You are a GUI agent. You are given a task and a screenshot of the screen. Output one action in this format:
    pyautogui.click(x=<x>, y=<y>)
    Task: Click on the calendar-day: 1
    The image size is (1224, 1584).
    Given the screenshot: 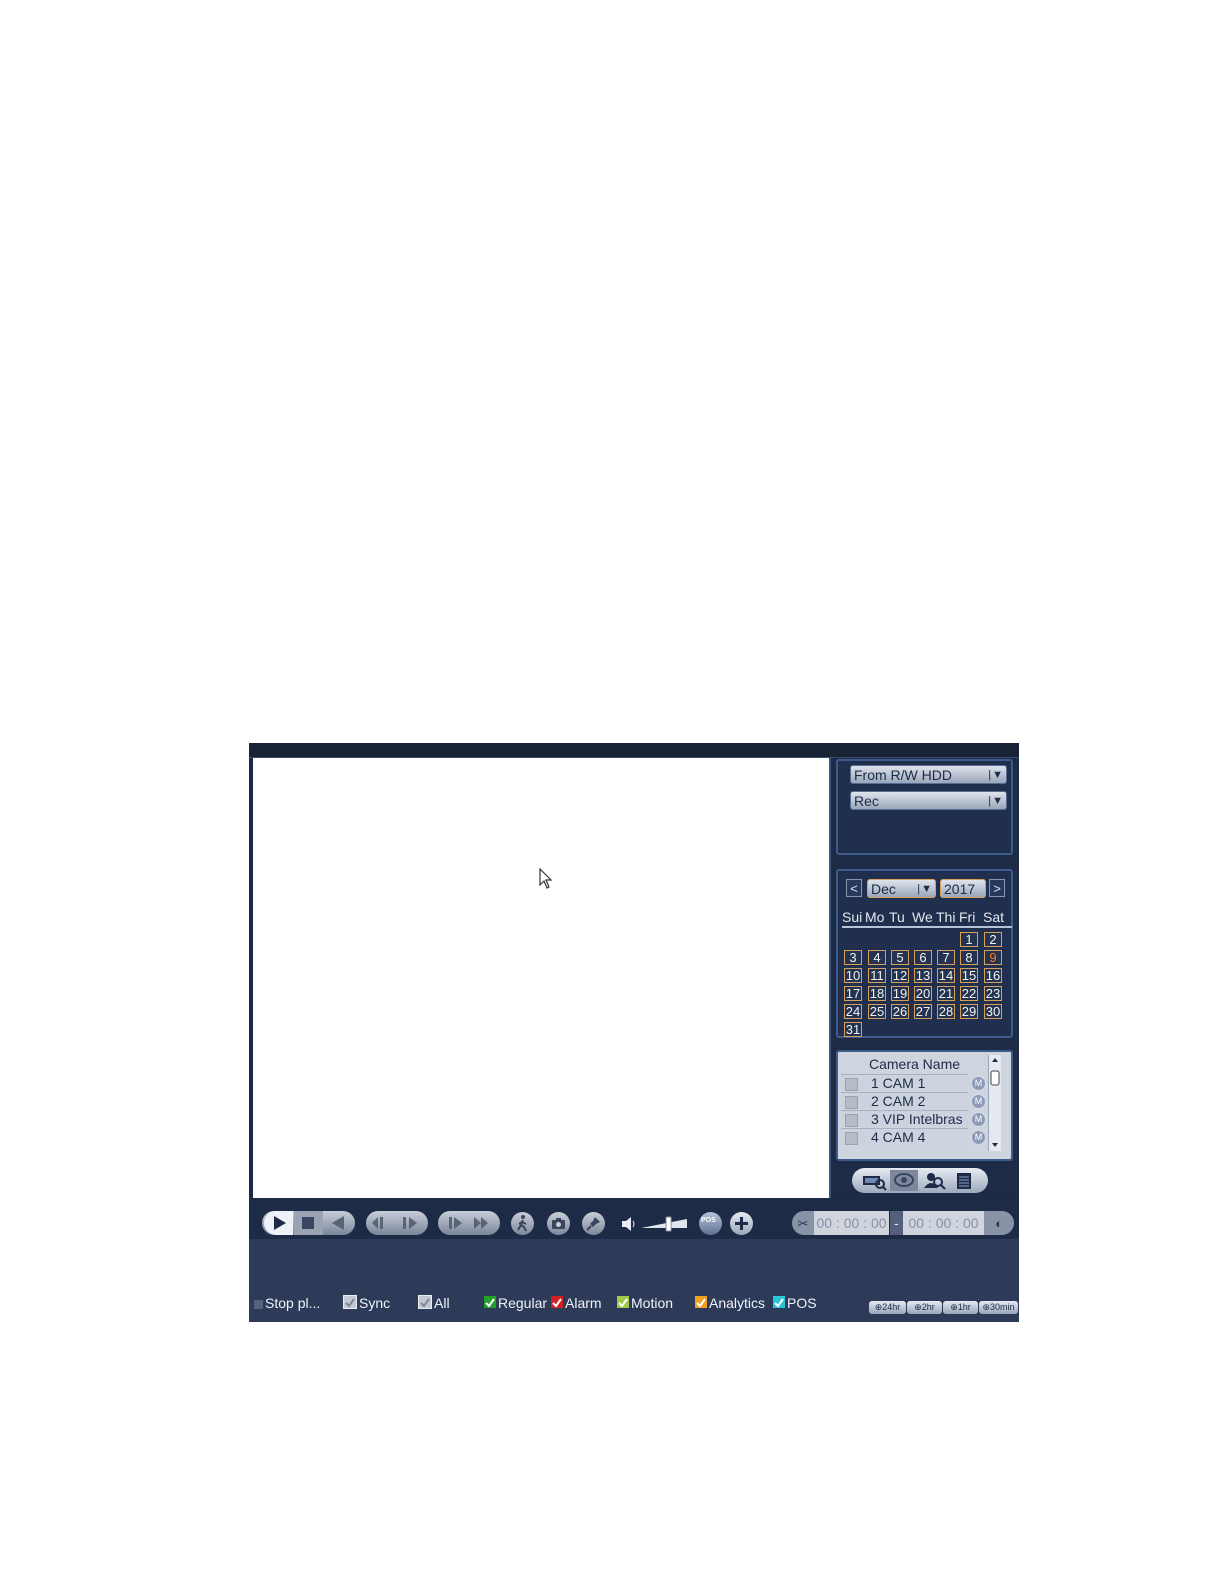 What is the action you would take?
    pyautogui.click(x=969, y=939)
    